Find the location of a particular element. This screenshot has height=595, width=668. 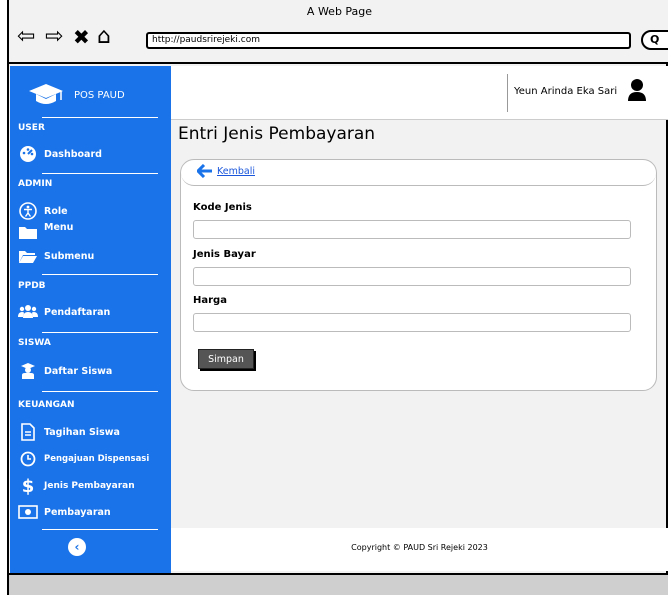

graduation-cap-icon is located at coordinates (46, 94).